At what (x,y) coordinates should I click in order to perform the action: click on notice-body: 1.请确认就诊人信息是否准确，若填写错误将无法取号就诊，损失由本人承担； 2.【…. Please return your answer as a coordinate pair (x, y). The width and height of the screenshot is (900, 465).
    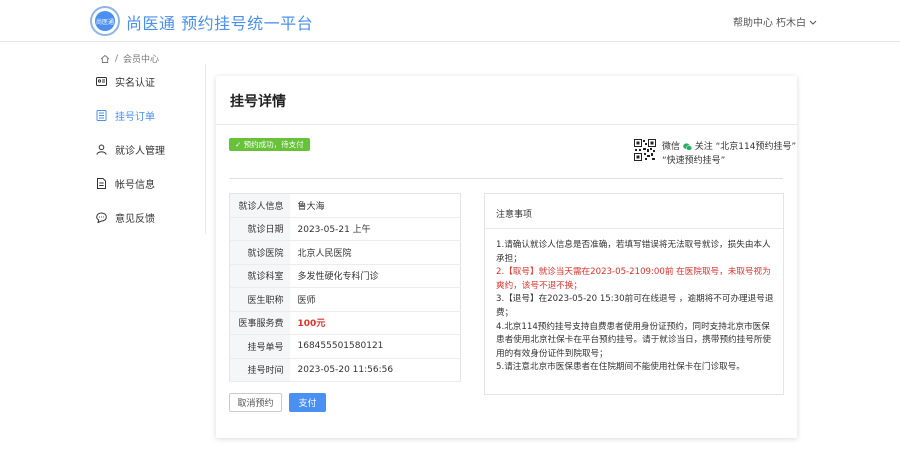
    Looking at the image, I should click on (637, 307).